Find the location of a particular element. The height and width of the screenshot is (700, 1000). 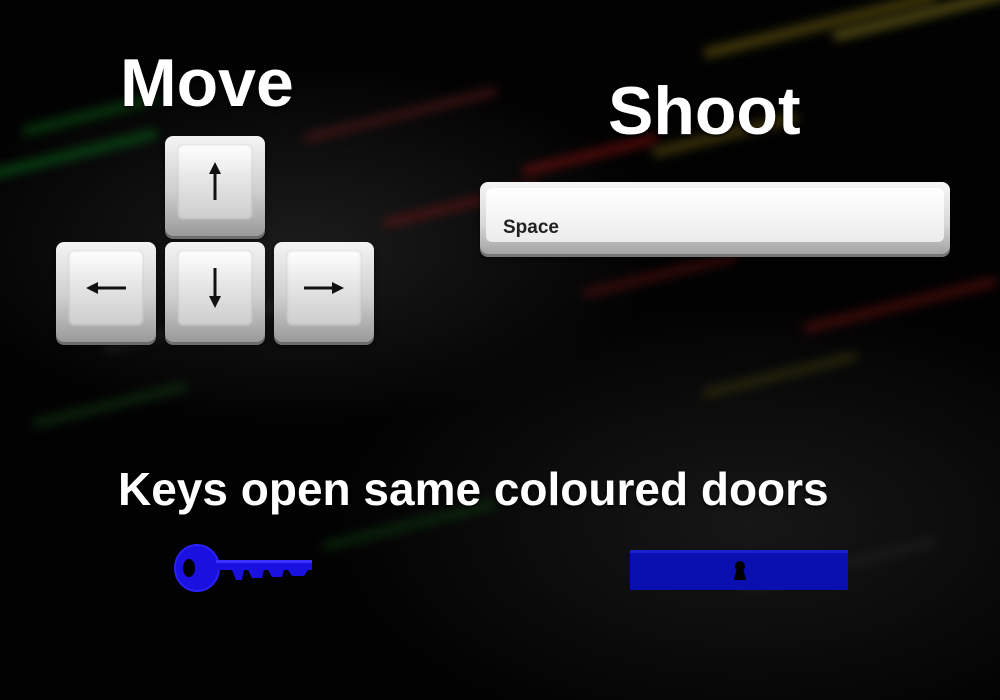

left-arrow-key is located at coordinates (106, 292).